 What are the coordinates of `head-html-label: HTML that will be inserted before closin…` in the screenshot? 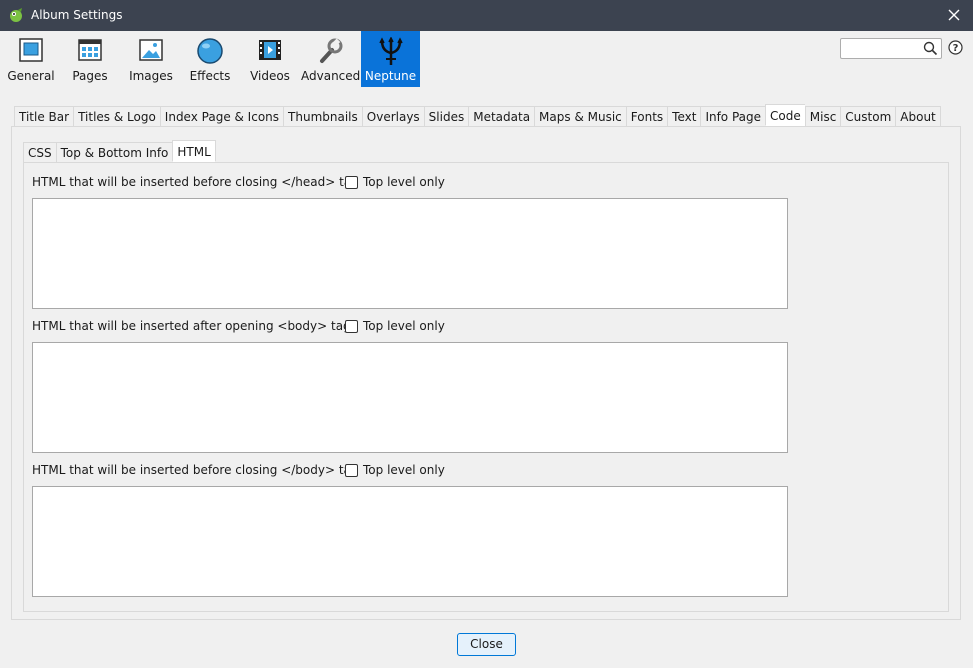 It's located at (195, 182).